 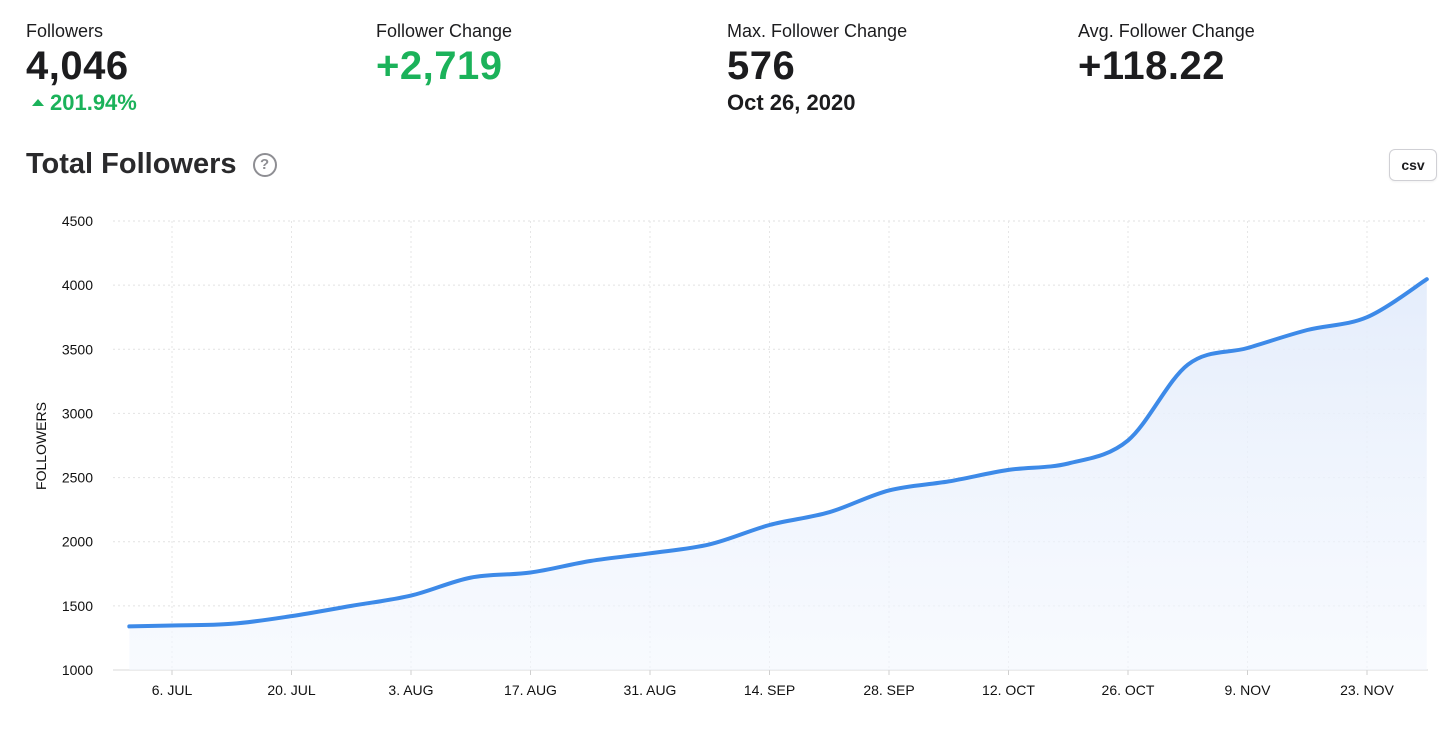 What do you see at coordinates (1367, 690) in the screenshot?
I see `x-tick-label: 23. NOV` at bounding box center [1367, 690].